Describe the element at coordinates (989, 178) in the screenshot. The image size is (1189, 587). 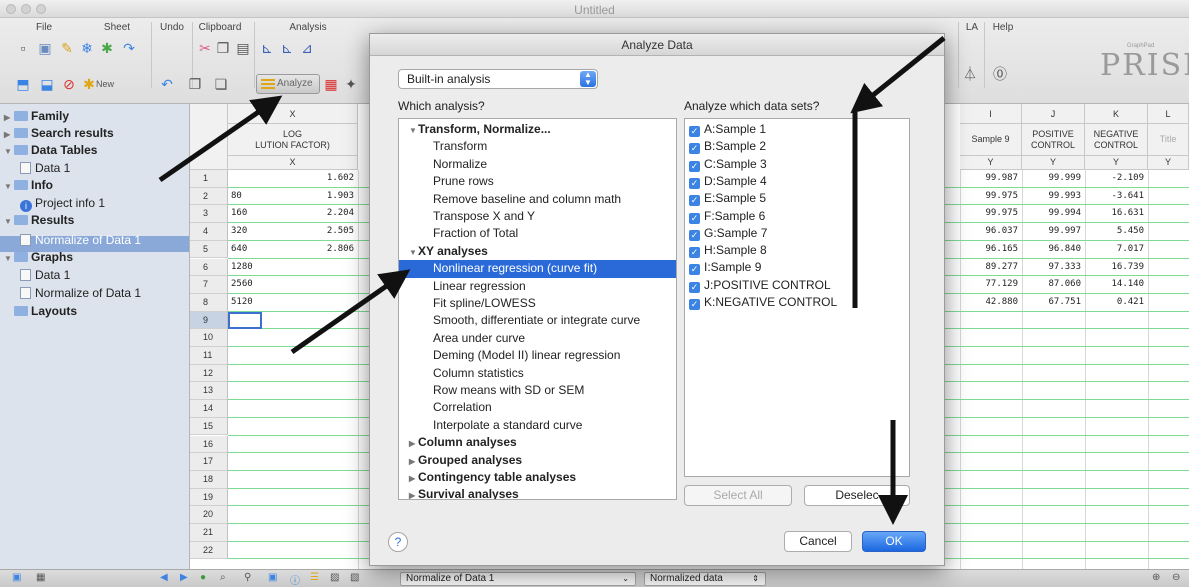
I see `table-cell: 99.987` at that location.